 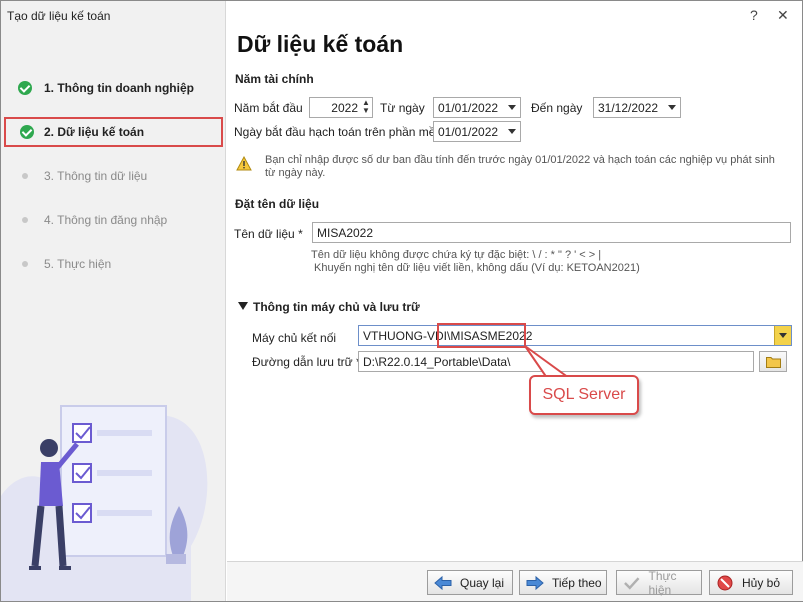 I want to click on step-company-info: 1. Thông tin doanh nghiệp, so click(x=113, y=88).